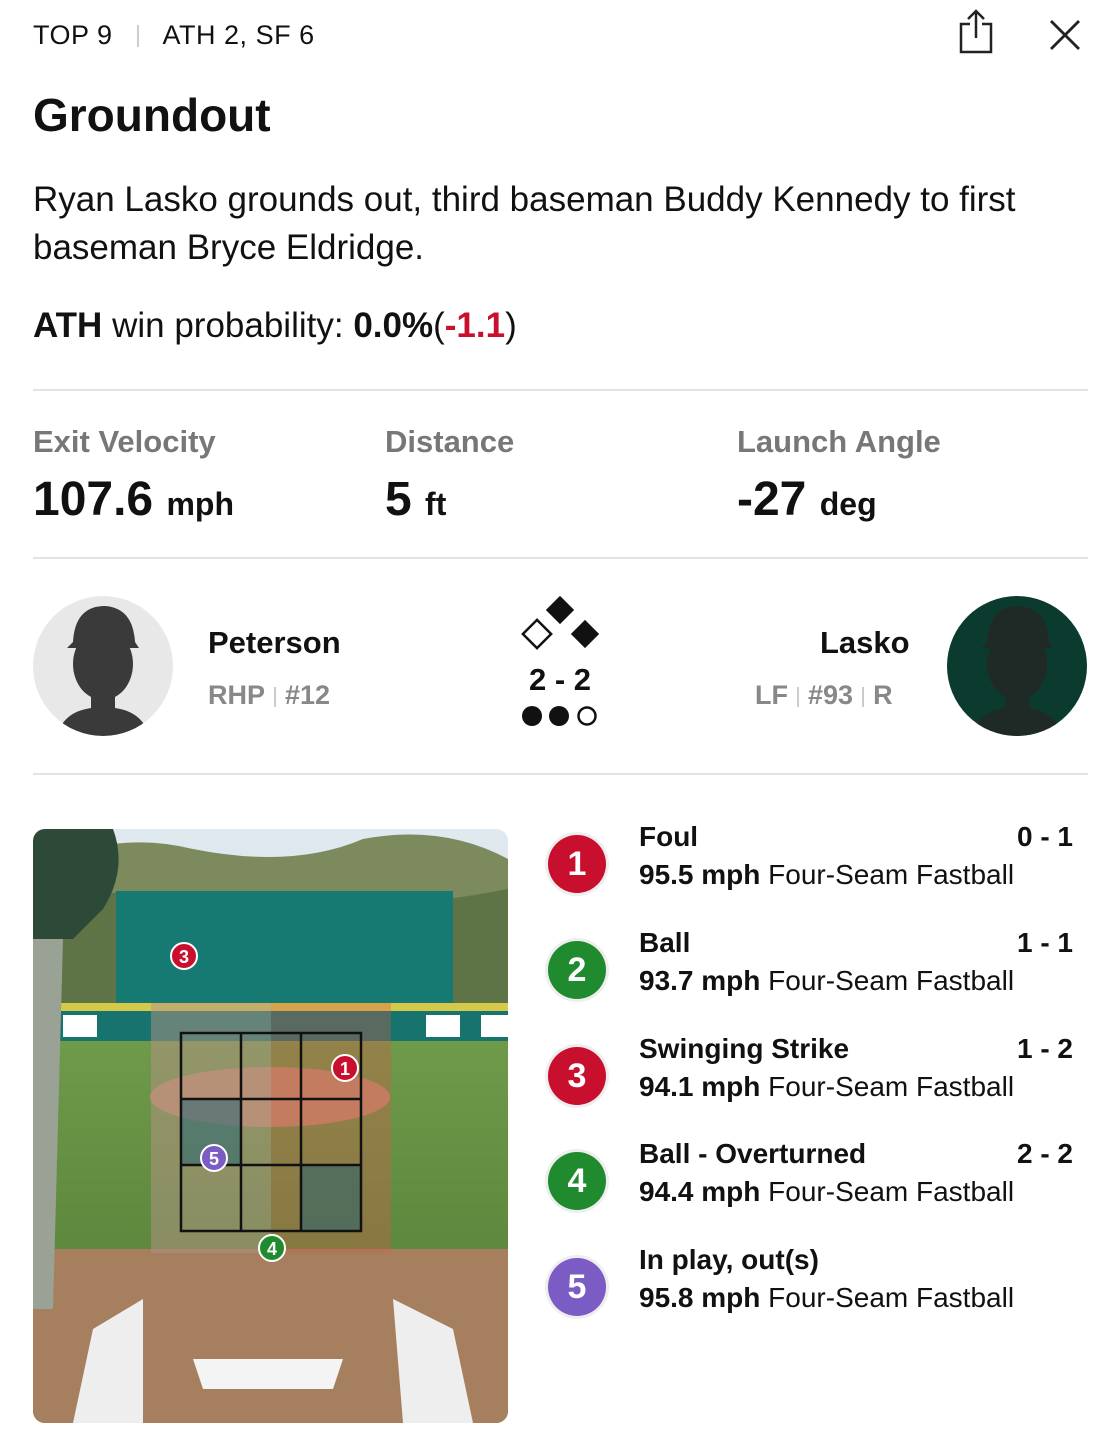 This screenshot has width=1103, height=1447. Describe the element at coordinates (700, 1086) in the screenshot. I see `pitch-speed: 94.1 mph` at that location.